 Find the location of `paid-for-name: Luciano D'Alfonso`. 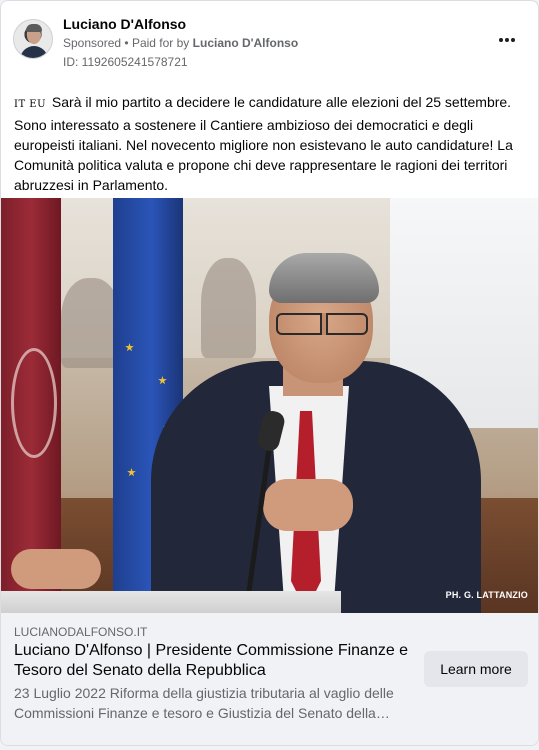

paid-for-name: Luciano D'Alfonso is located at coordinates (245, 43).